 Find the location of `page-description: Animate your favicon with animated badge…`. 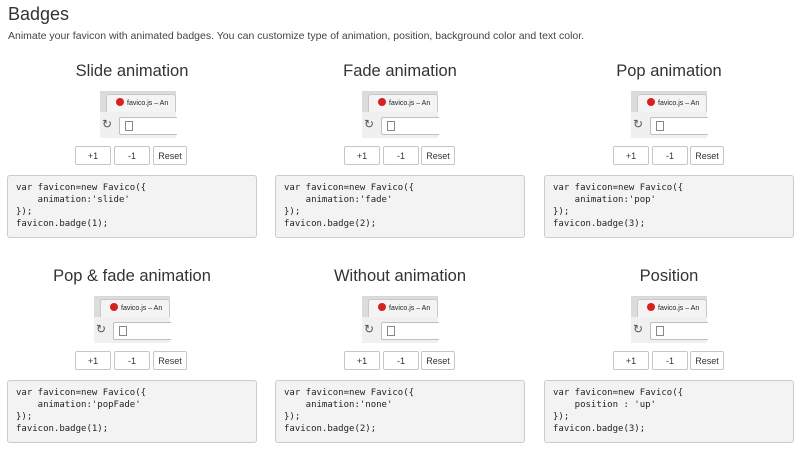

page-description: Animate your favicon with animated badge… is located at coordinates (296, 36).